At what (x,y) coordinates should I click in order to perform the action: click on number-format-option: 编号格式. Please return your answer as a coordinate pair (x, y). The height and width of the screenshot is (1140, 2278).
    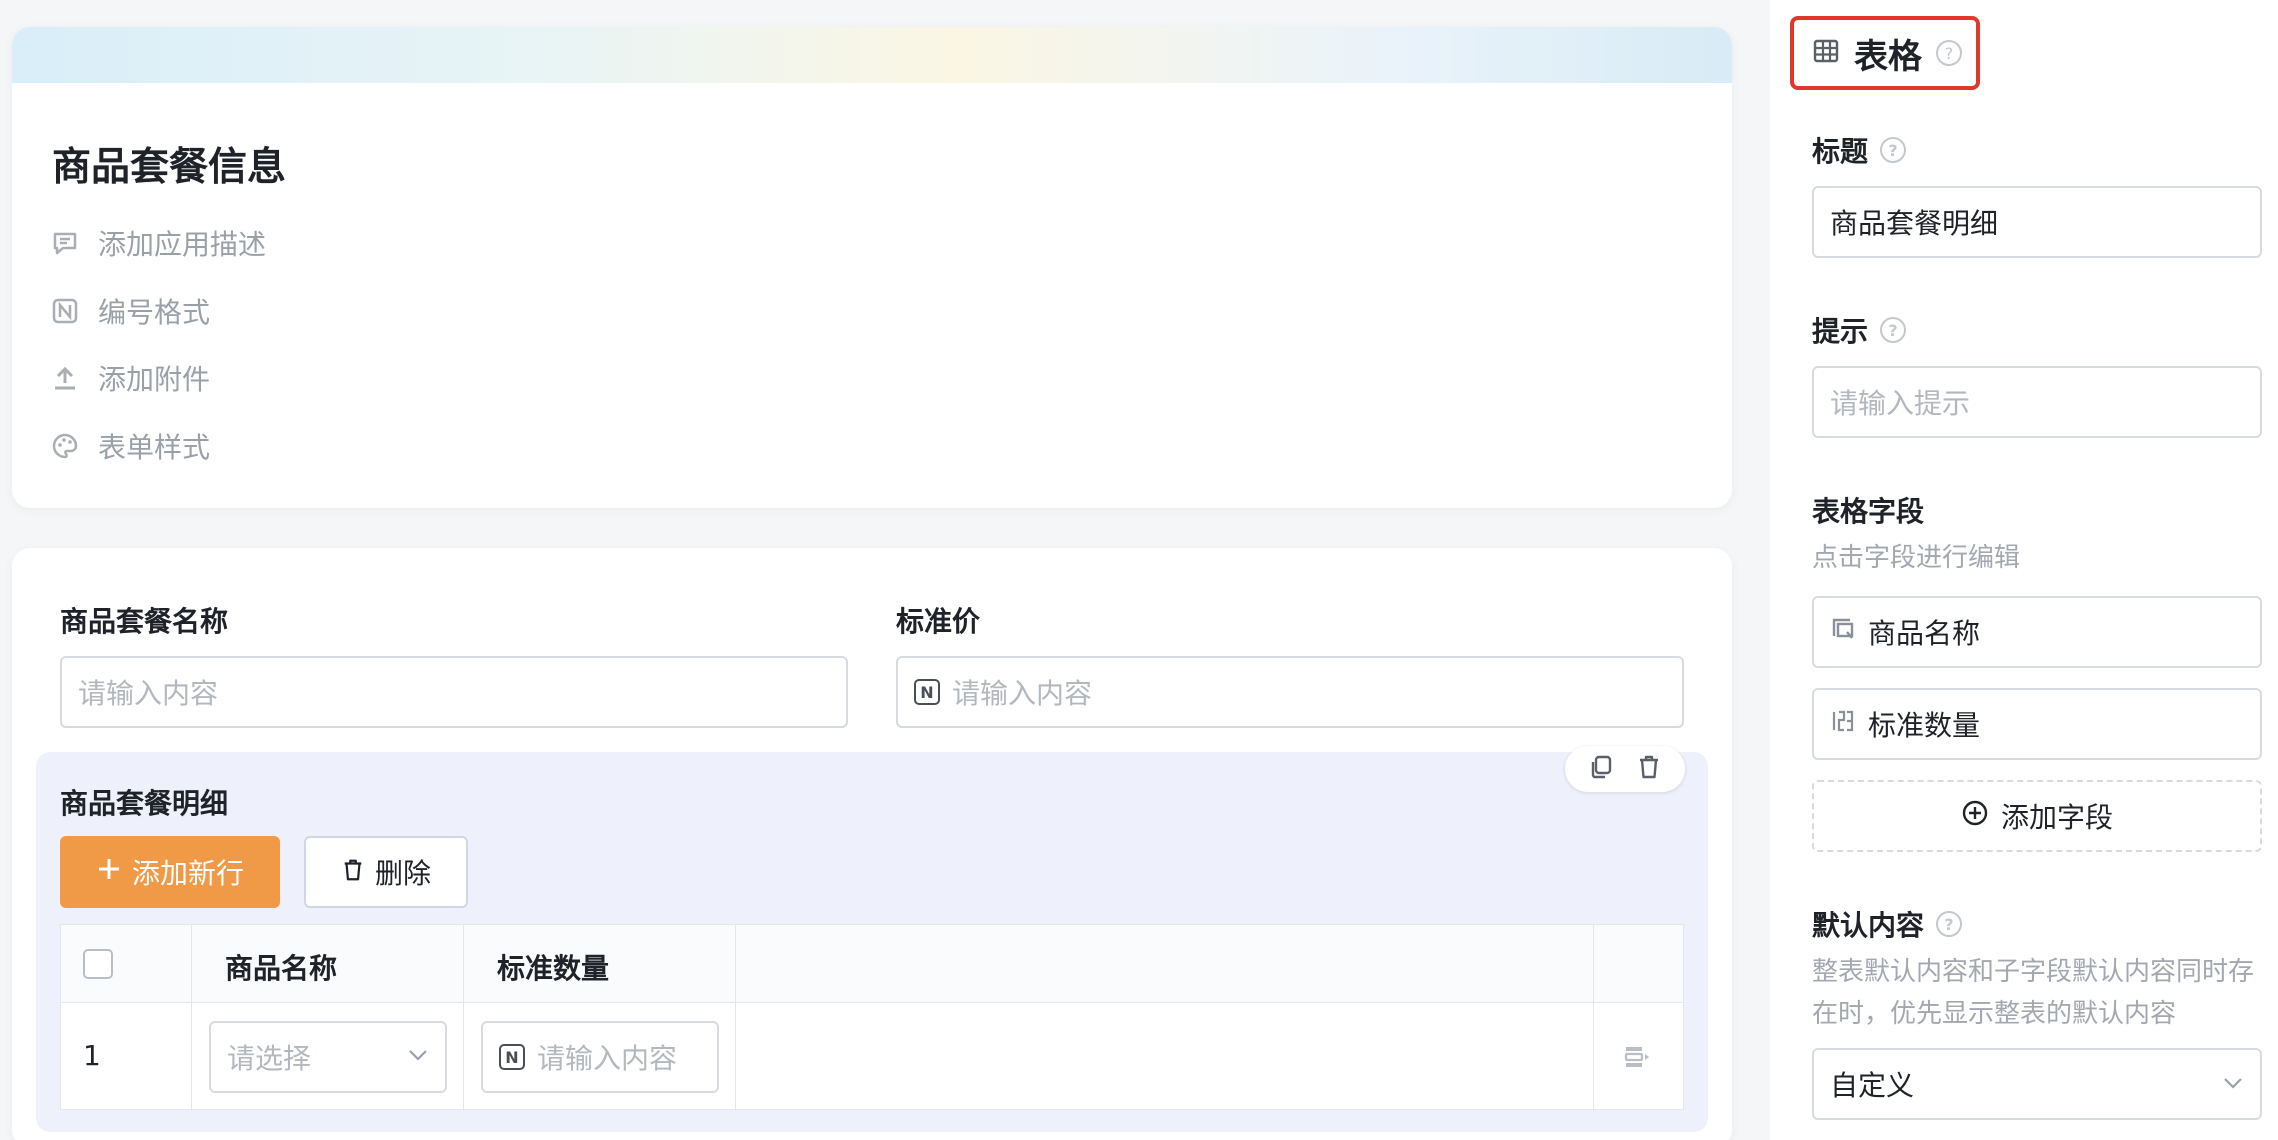
    Looking at the image, I should click on (131, 311).